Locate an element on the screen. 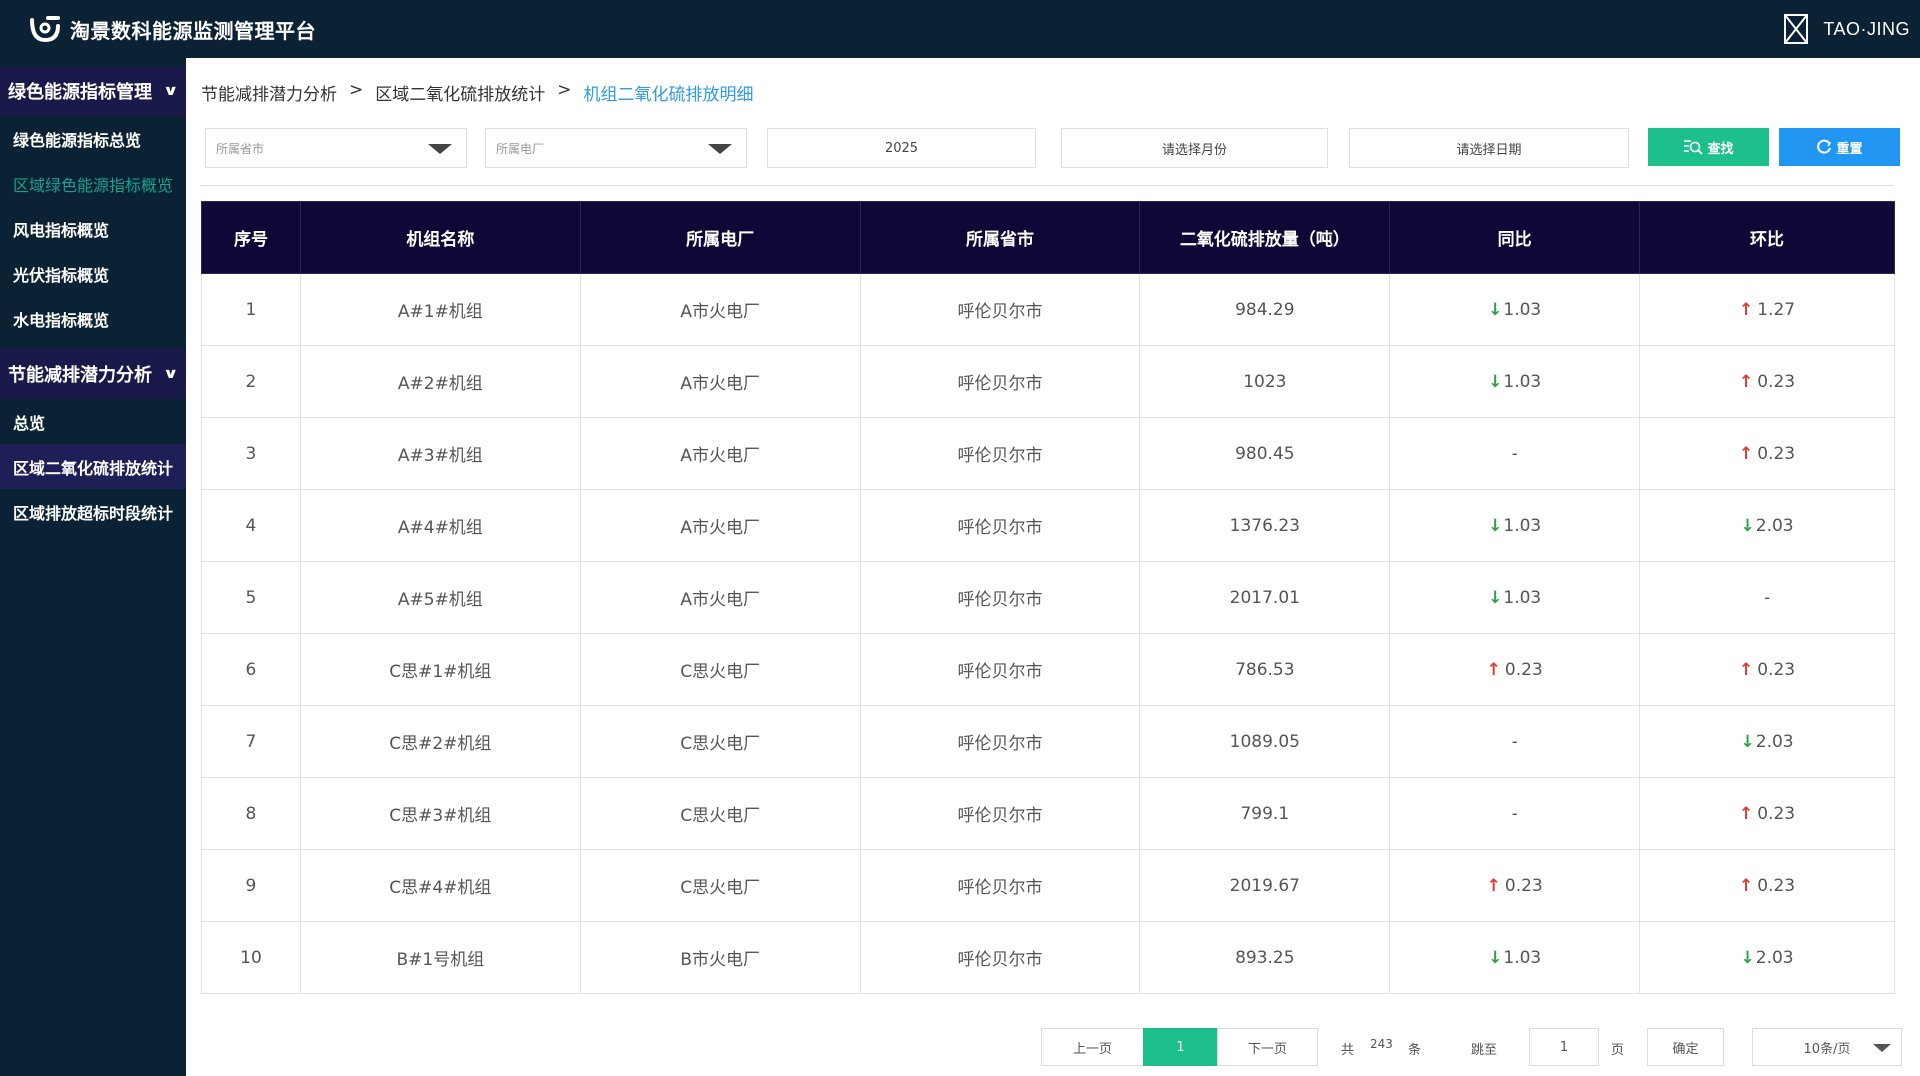  cell-no: 6 is located at coordinates (251, 669).